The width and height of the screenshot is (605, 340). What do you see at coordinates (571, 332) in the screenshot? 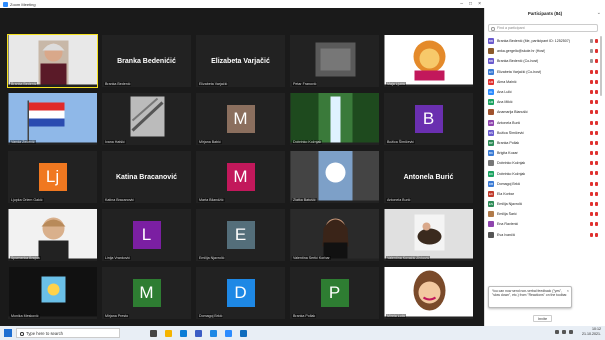
I see `battery-icon` at bounding box center [571, 332].